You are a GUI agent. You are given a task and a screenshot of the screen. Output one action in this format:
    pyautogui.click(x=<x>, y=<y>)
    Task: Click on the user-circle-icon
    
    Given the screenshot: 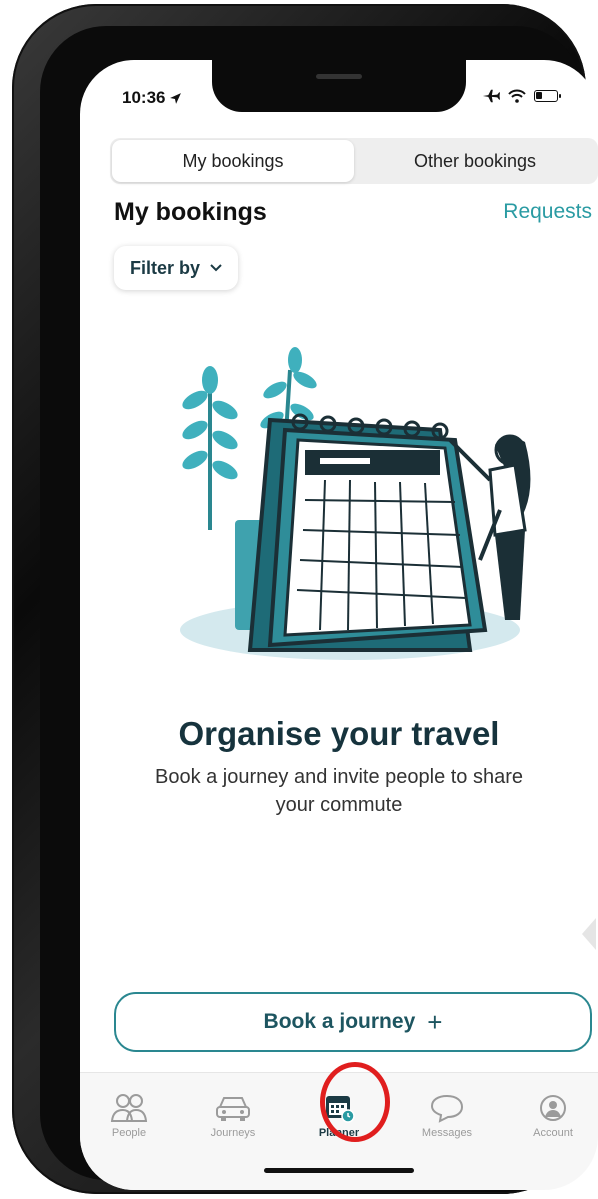 What is the action you would take?
    pyautogui.click(x=553, y=1108)
    